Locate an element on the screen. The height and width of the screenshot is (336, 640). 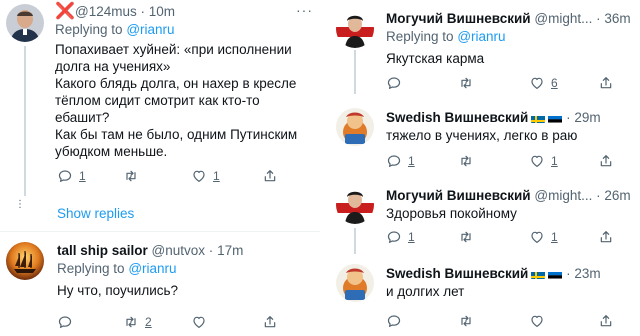
tweet-text: Якутская карма is located at coordinates (435, 58).